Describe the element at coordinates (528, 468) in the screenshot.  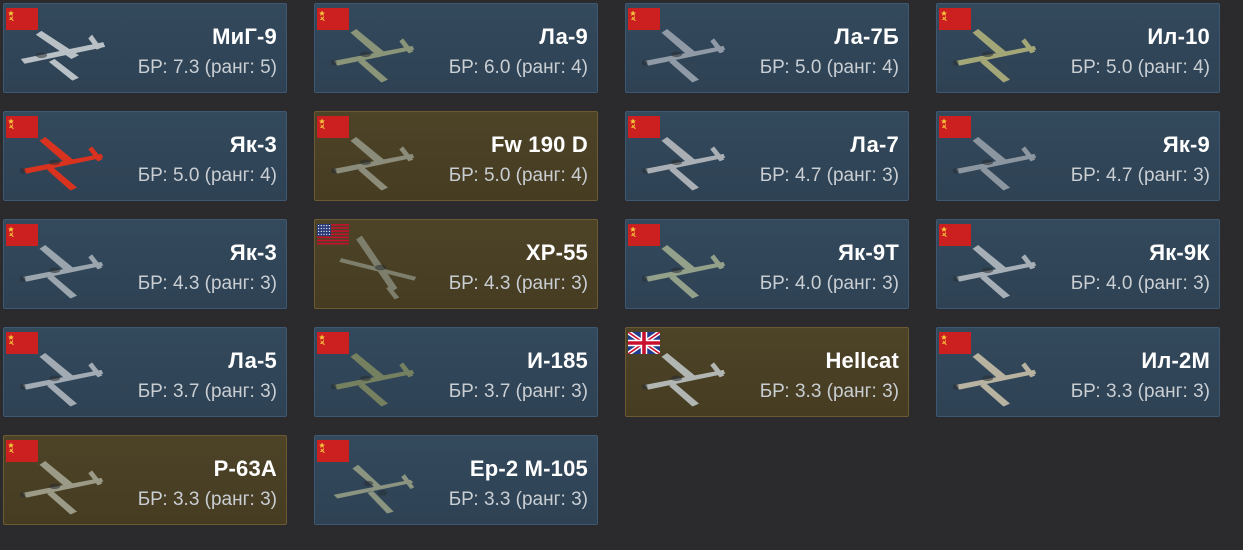
I see `vehicle-name: Ер-2 М-105` at that location.